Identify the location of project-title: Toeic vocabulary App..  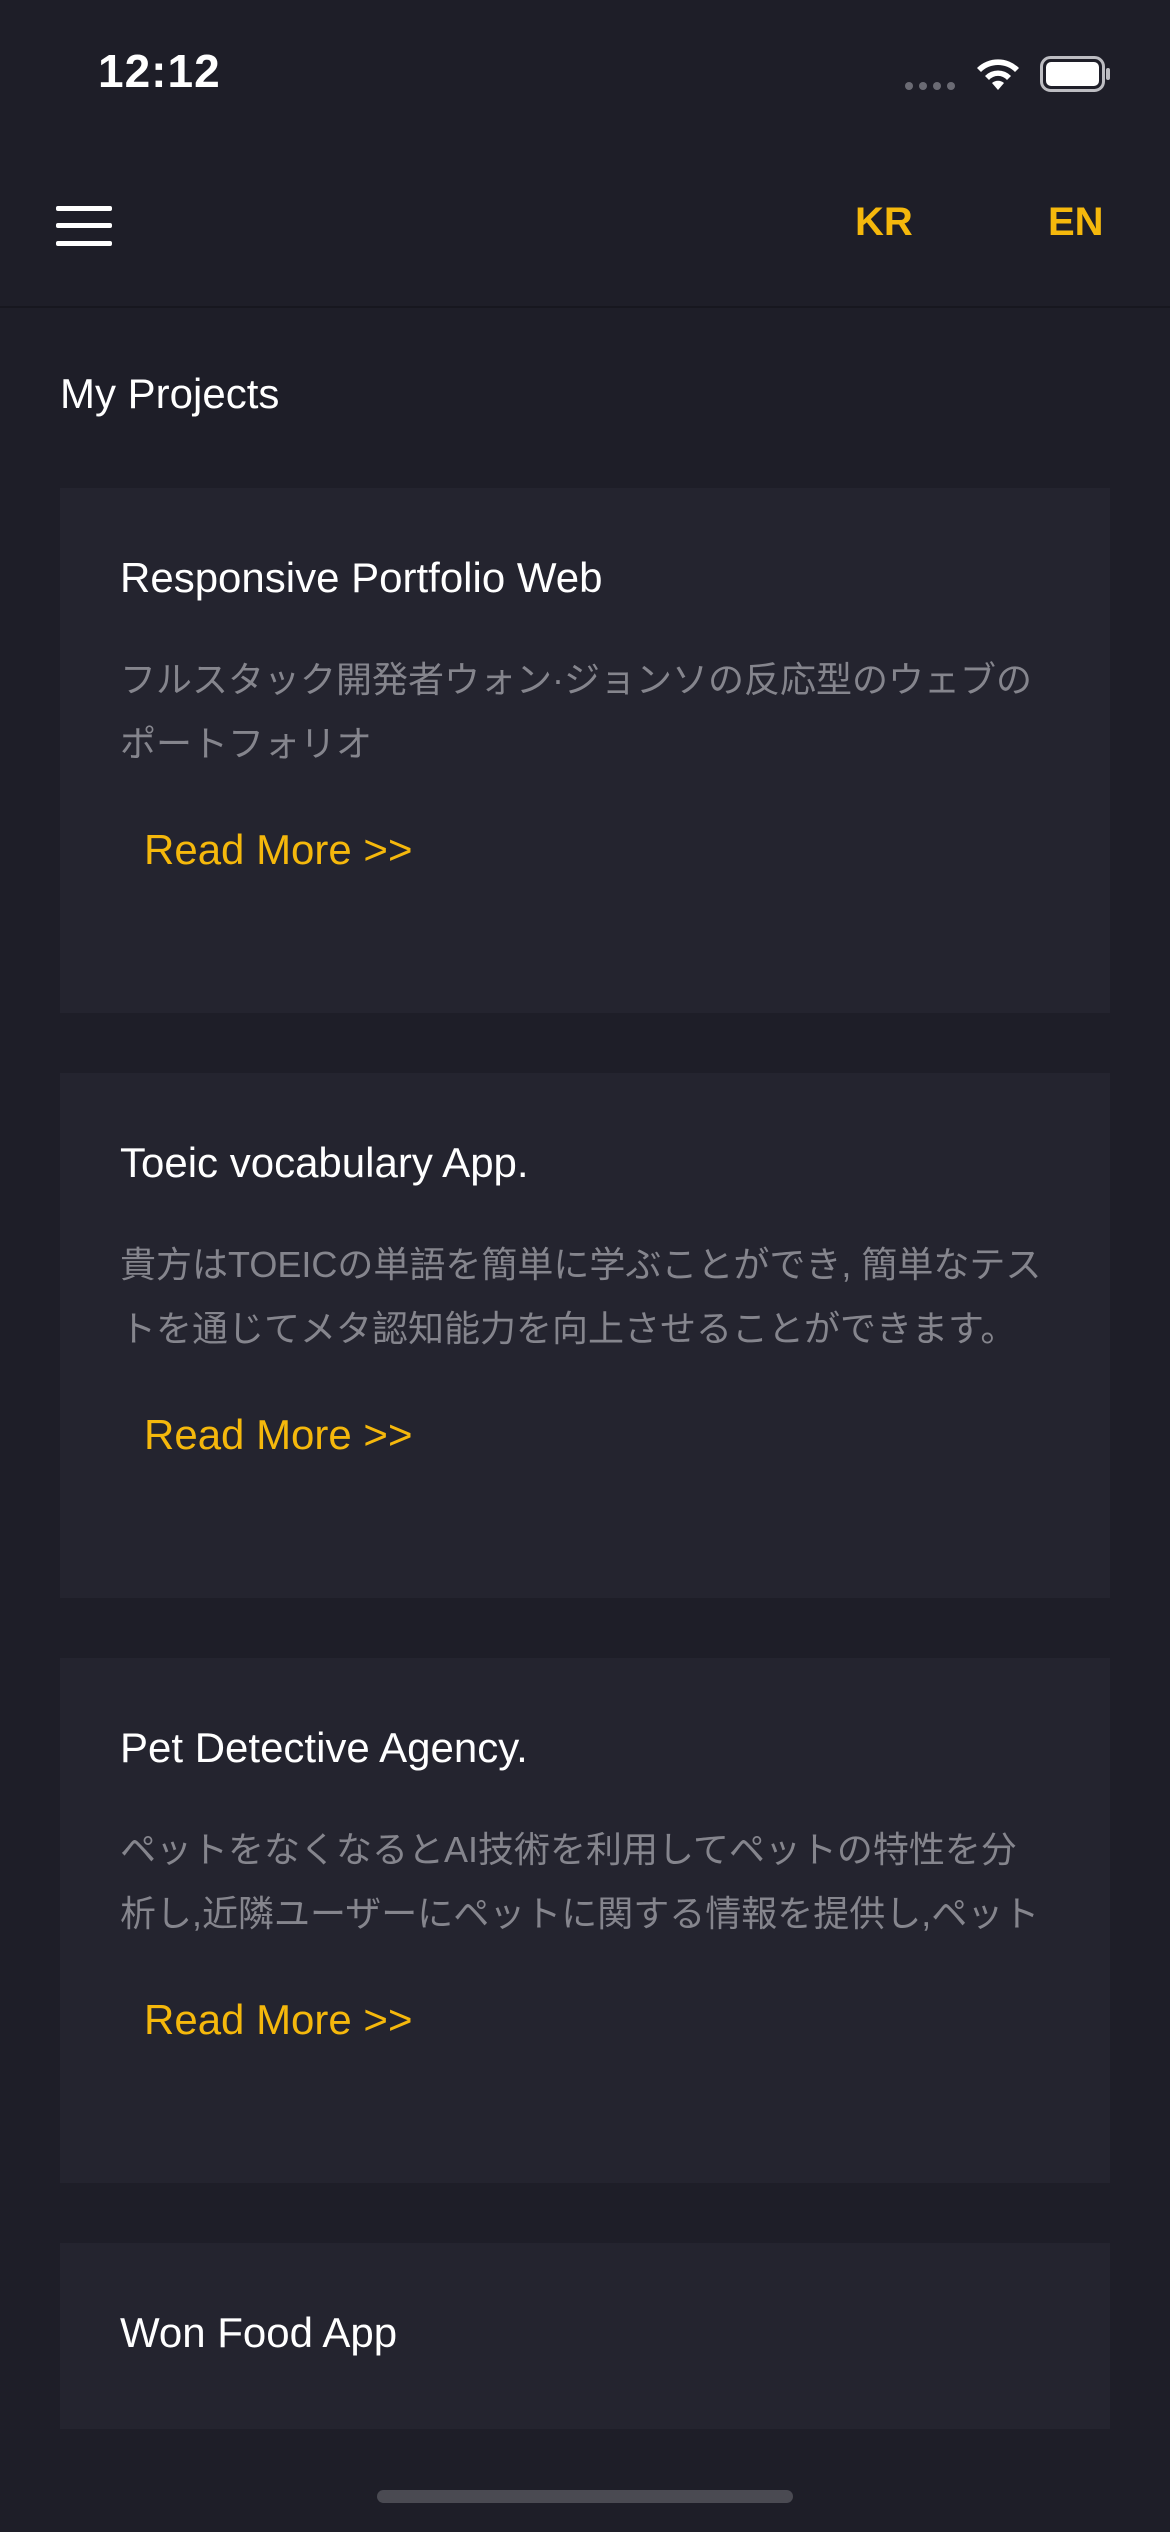
(324, 1162).